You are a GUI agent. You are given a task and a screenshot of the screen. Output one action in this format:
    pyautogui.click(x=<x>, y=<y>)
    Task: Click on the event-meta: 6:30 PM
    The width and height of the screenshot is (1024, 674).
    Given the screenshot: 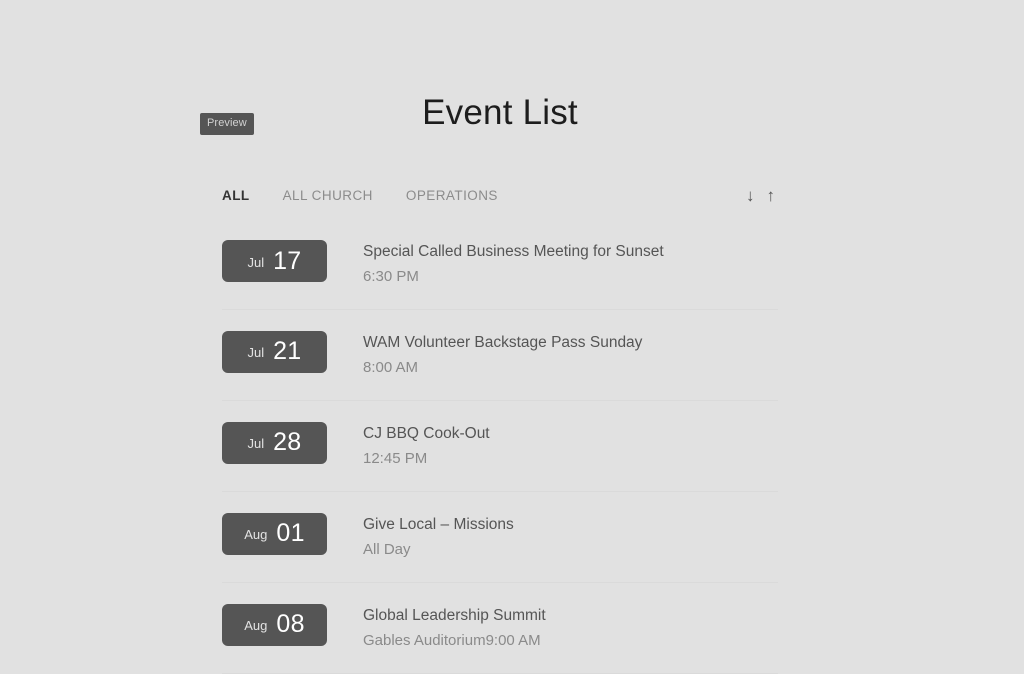 What is the action you would take?
    pyautogui.click(x=391, y=276)
    